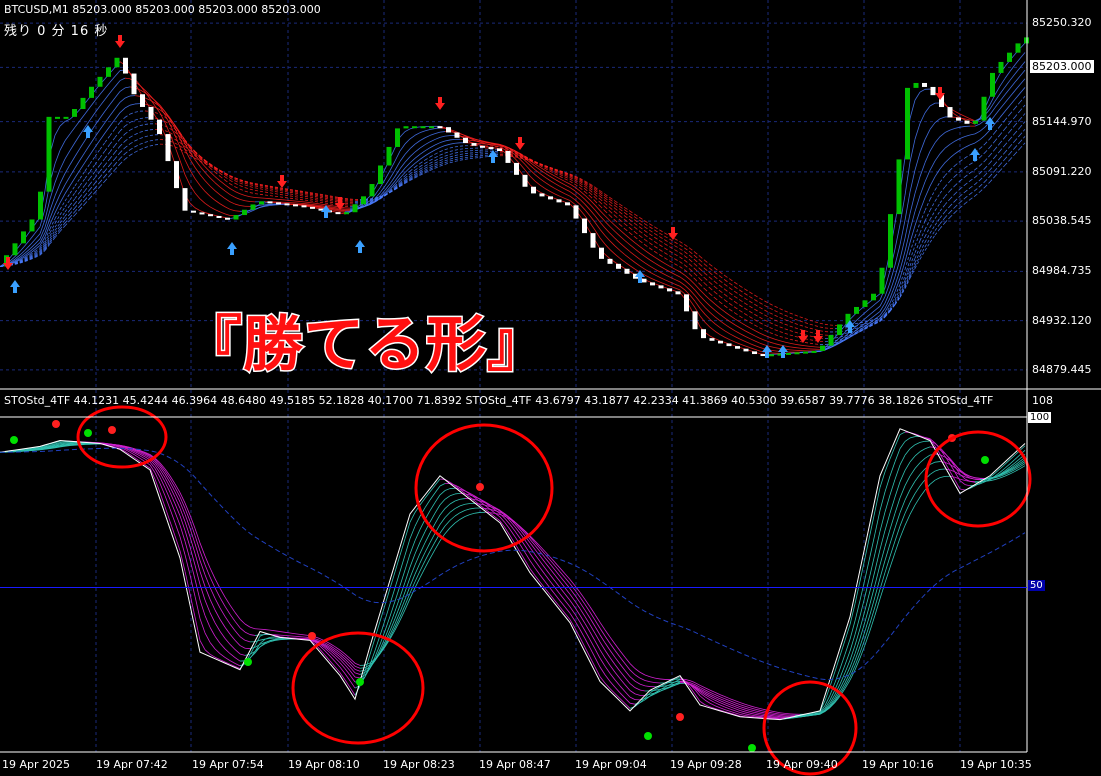 The width and height of the screenshot is (1101, 776). What do you see at coordinates (680, 717) in the screenshot?
I see `signal-dot` at bounding box center [680, 717].